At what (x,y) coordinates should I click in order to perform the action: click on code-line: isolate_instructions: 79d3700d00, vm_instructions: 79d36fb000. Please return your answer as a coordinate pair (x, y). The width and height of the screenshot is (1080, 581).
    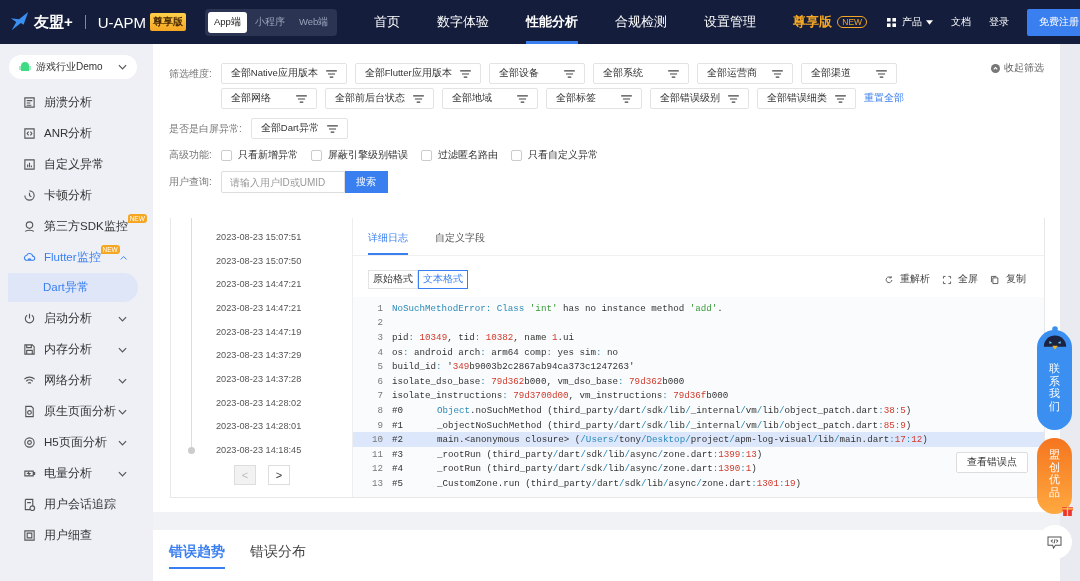
    Looking at the image, I should click on (560, 396).